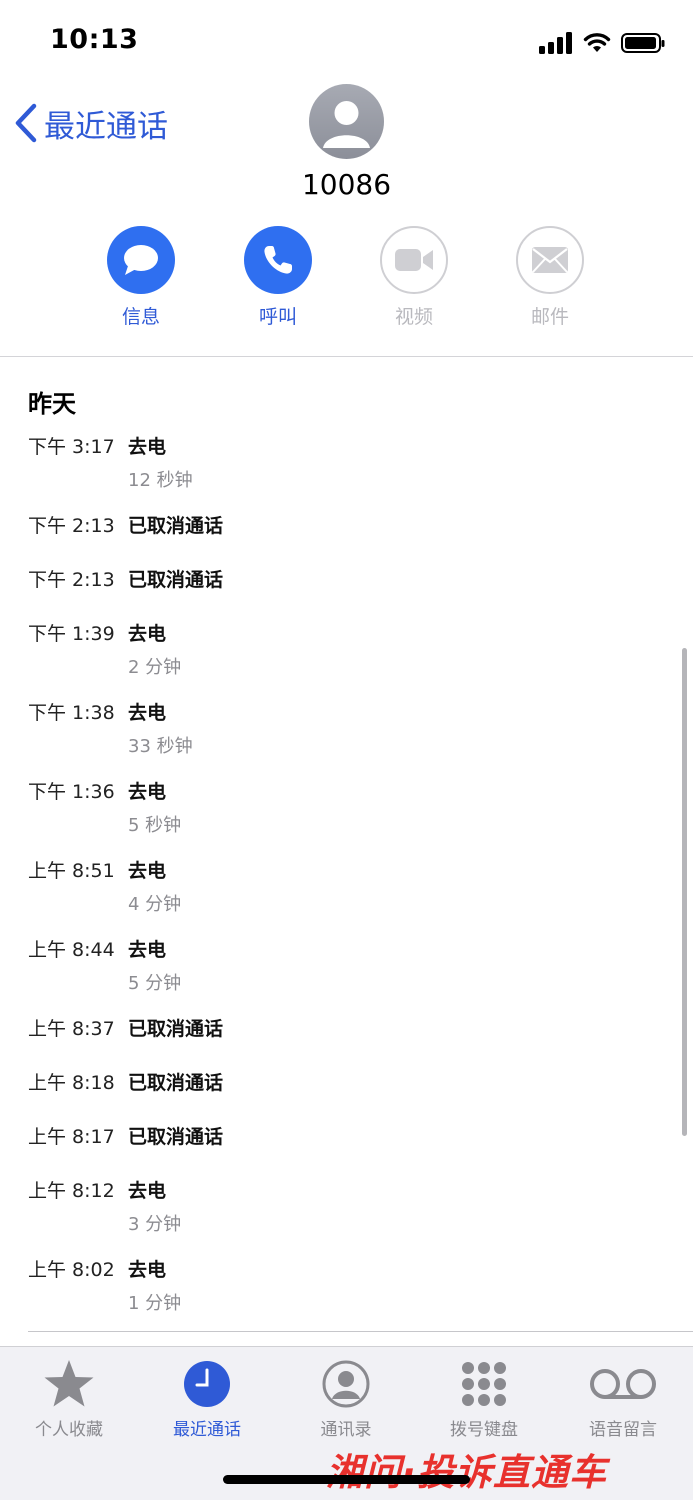 Image resolution: width=693 pixels, height=1500 pixels. Describe the element at coordinates (550, 260) in the screenshot. I see `mail-envelope-icon` at that location.